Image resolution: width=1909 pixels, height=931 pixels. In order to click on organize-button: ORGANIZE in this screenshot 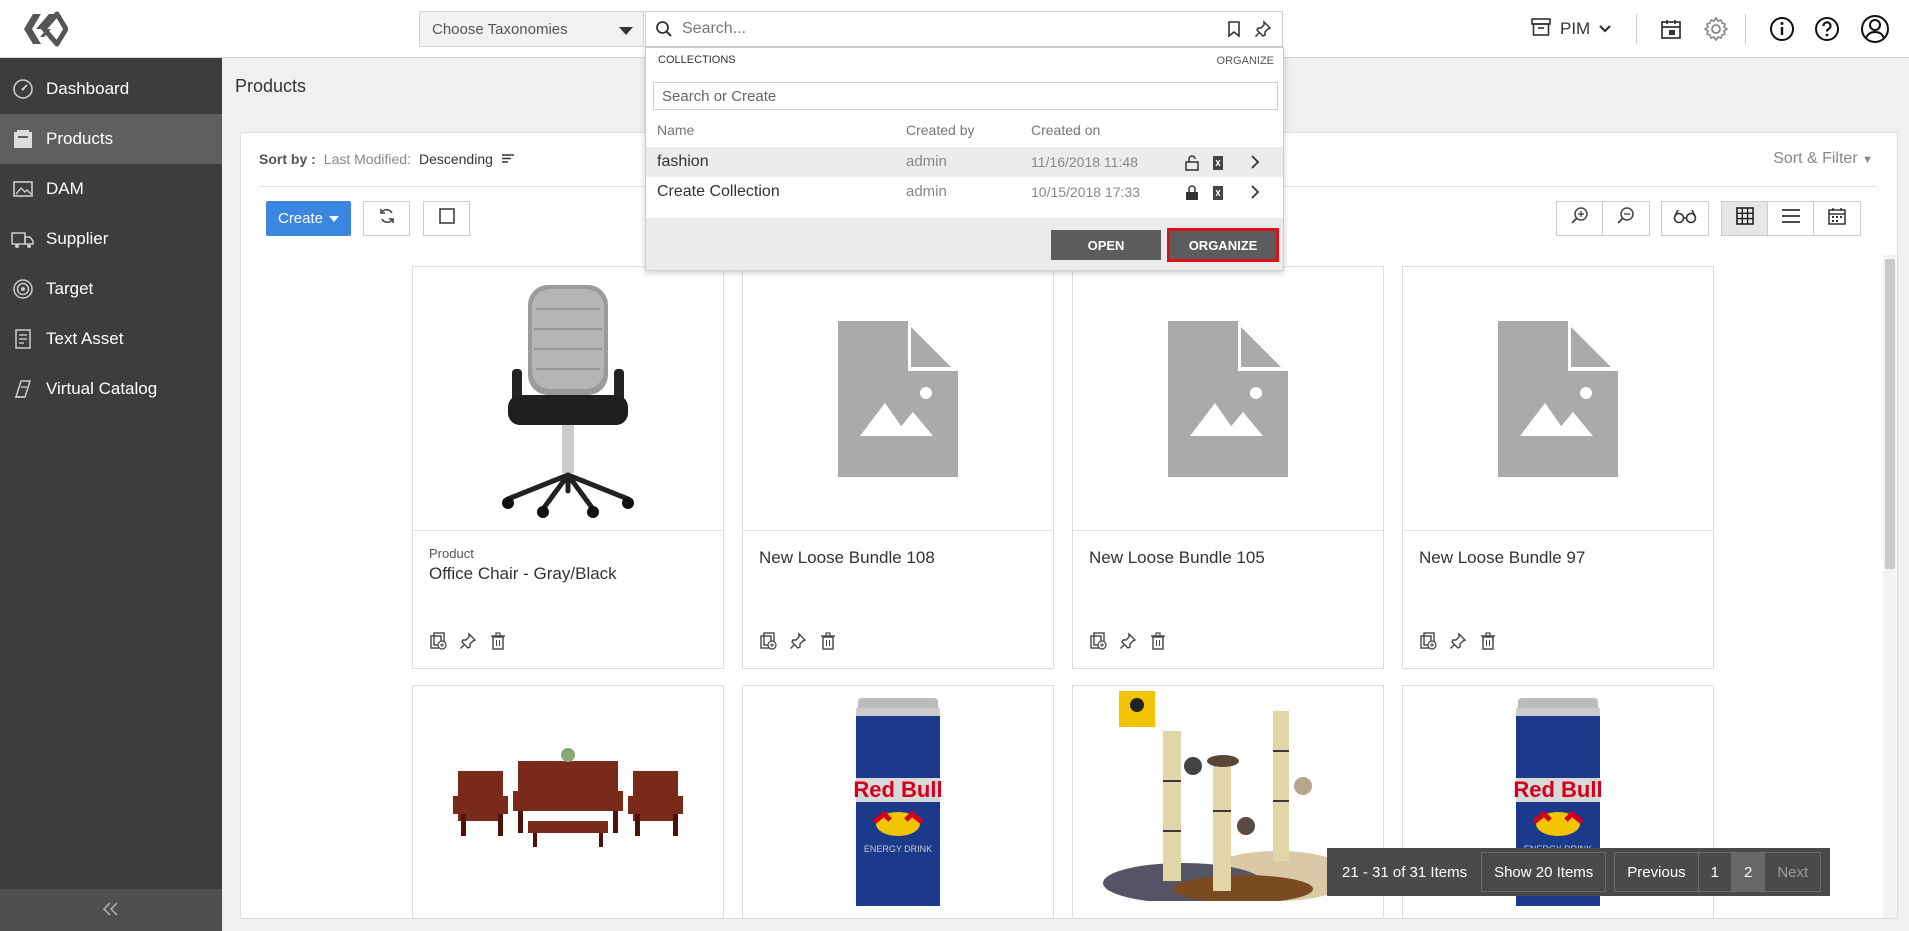, I will do `click(1223, 245)`.